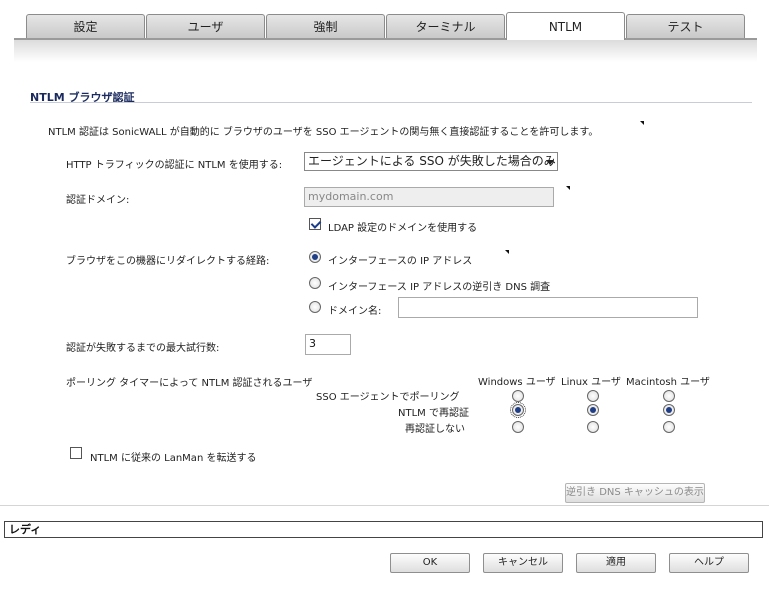  I want to click on auth-domain-label: 認証ドメイン:, so click(98, 200).